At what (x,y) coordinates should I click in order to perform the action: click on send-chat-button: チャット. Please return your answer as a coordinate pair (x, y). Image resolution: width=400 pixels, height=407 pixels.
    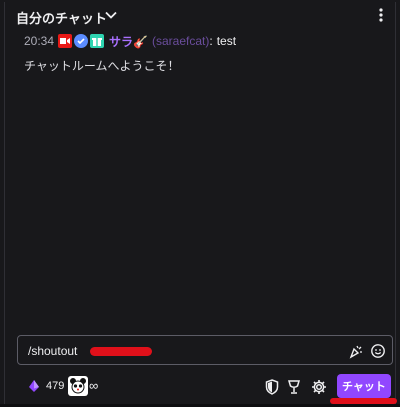
    Looking at the image, I should click on (364, 386).